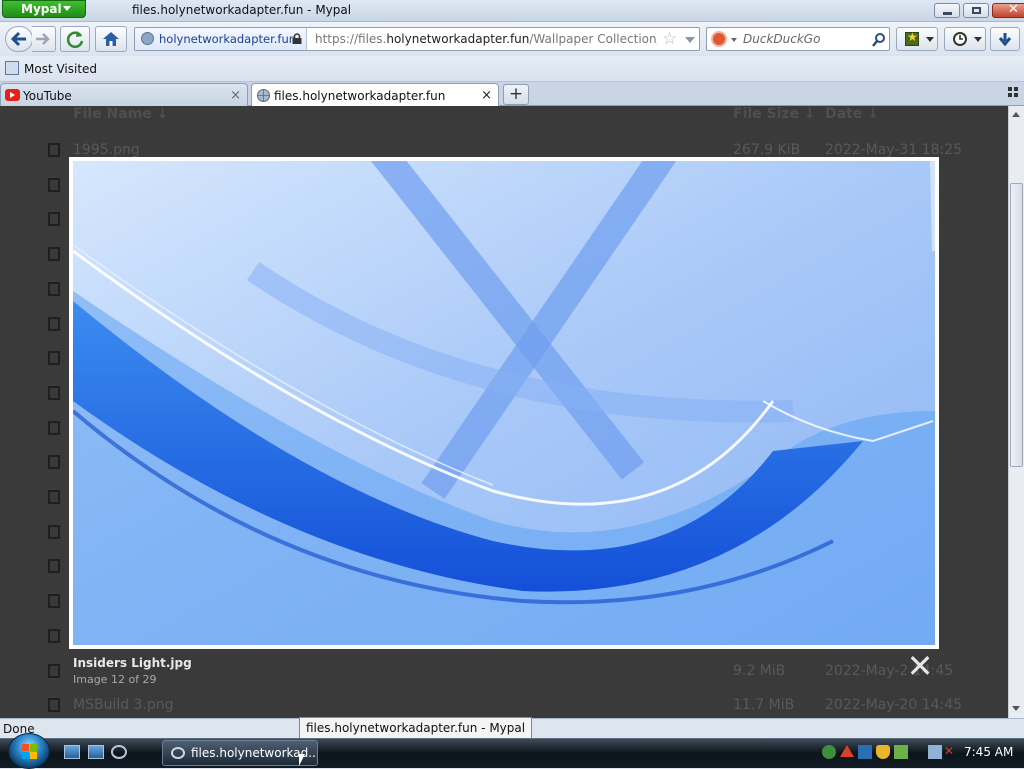  I want to click on app-menu-label: Mypal, so click(41, 9).